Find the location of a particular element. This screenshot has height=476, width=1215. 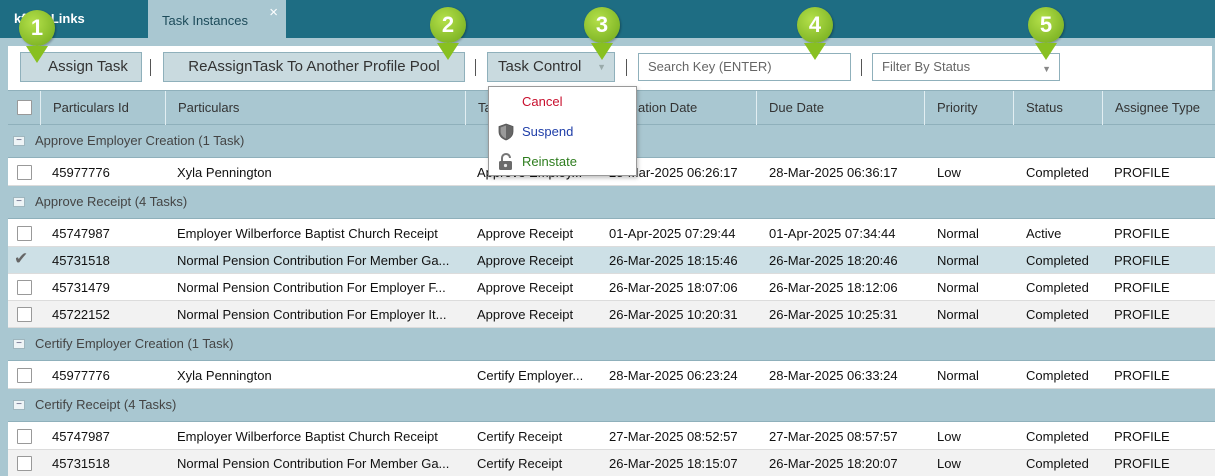

group-header-row: − Certify Receipt (4 Tasks) is located at coordinates (611, 405).